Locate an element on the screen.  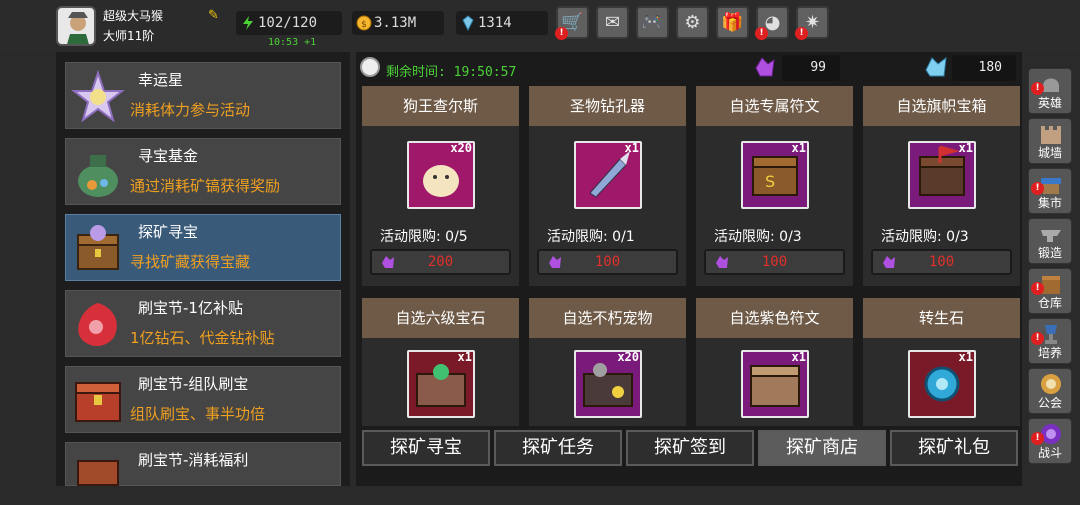
gamepad-icon: 🎮 is located at coordinates (652, 22).